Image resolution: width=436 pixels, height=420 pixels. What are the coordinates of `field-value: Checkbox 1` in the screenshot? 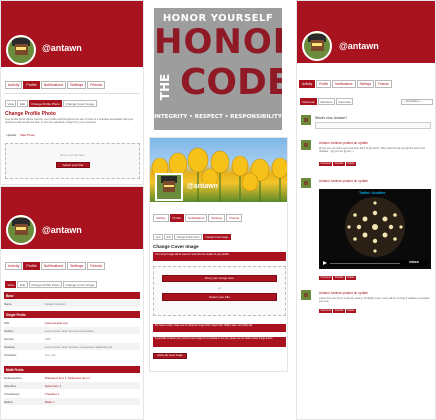 It's located at (52, 394).